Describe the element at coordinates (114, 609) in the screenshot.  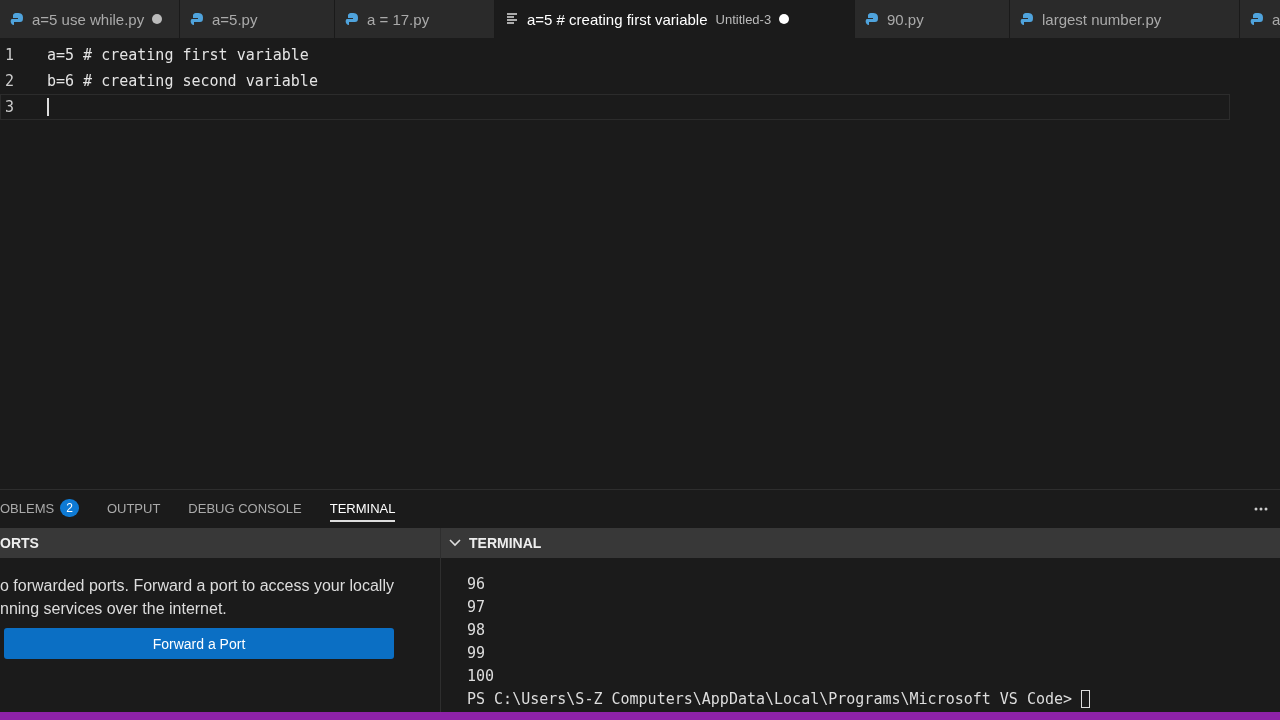
I see `ports-message: nning services over the internet.` at that location.